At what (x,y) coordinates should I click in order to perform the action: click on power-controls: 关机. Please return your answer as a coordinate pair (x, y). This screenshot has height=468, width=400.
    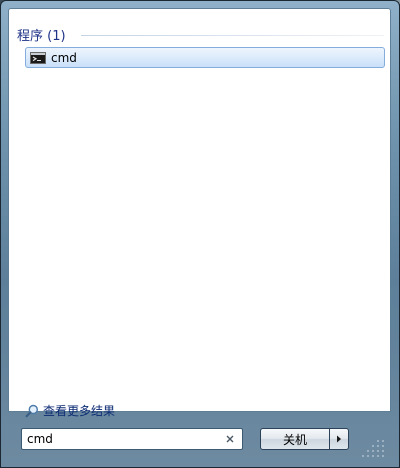
    Looking at the image, I should click on (304, 439).